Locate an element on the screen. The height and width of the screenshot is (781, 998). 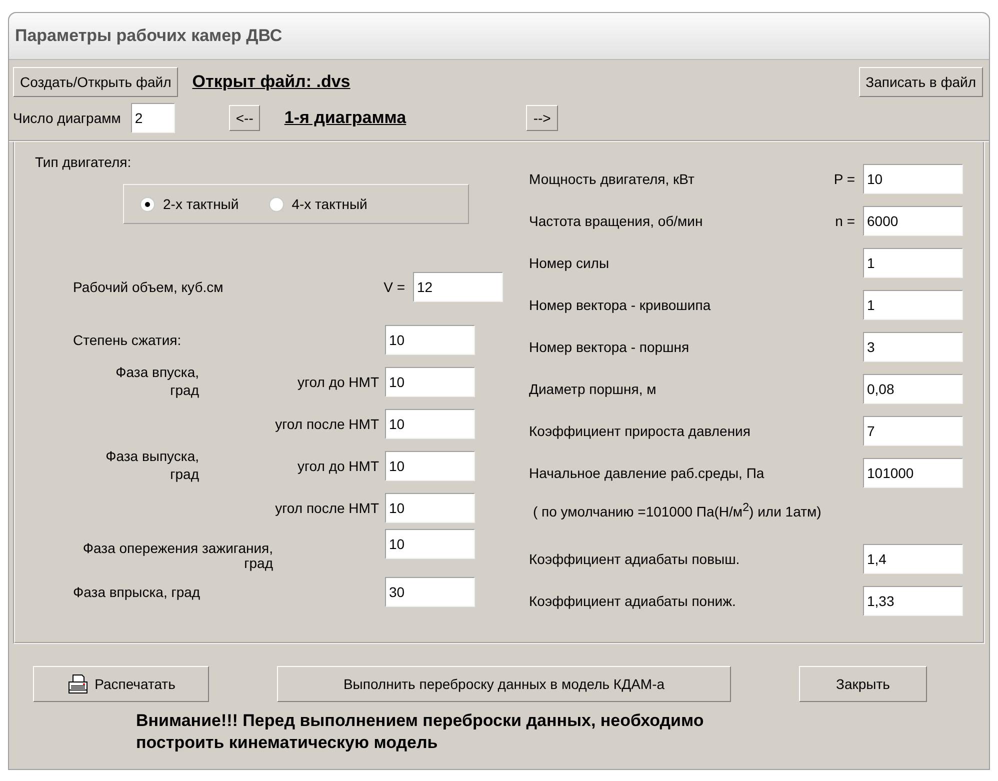
field-label: Фаза впуска, град is located at coordinates (156, 381).